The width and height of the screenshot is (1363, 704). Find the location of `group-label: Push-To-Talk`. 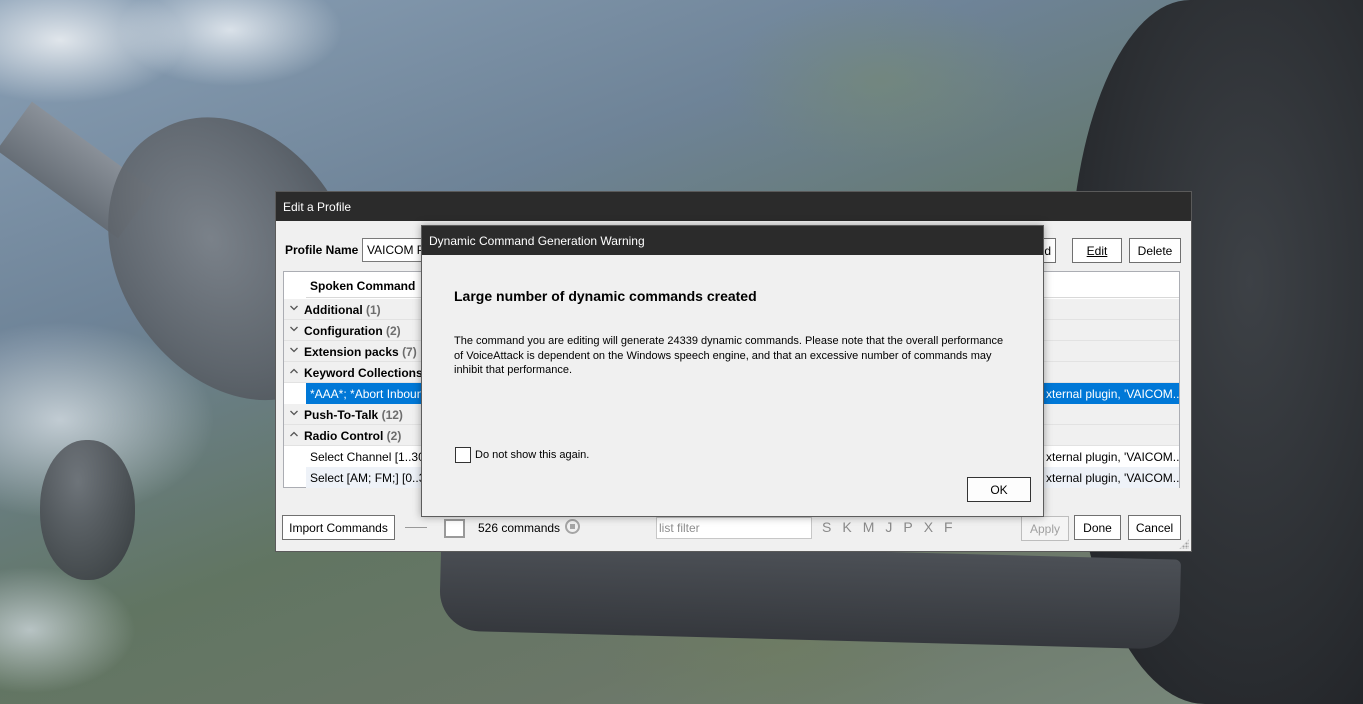

group-label: Push-To-Talk is located at coordinates (341, 415).